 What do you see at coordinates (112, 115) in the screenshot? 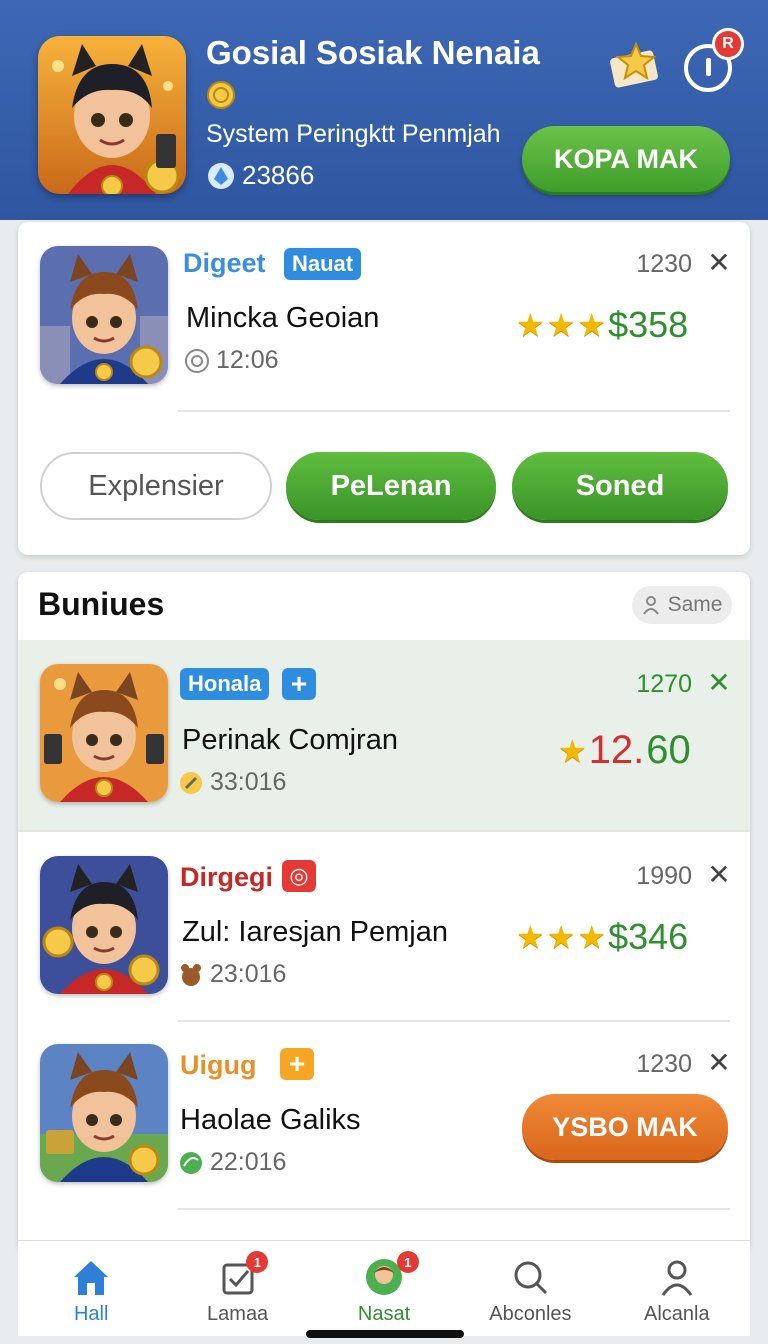
I see `profile-avatar` at bounding box center [112, 115].